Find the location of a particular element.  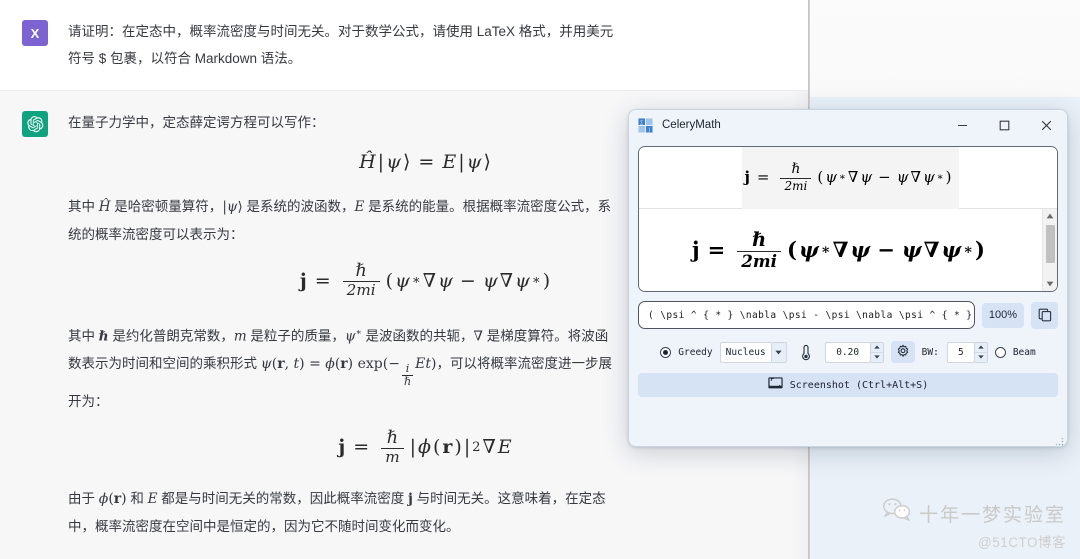

beam-width-spin-buttons is located at coordinates (981, 352).